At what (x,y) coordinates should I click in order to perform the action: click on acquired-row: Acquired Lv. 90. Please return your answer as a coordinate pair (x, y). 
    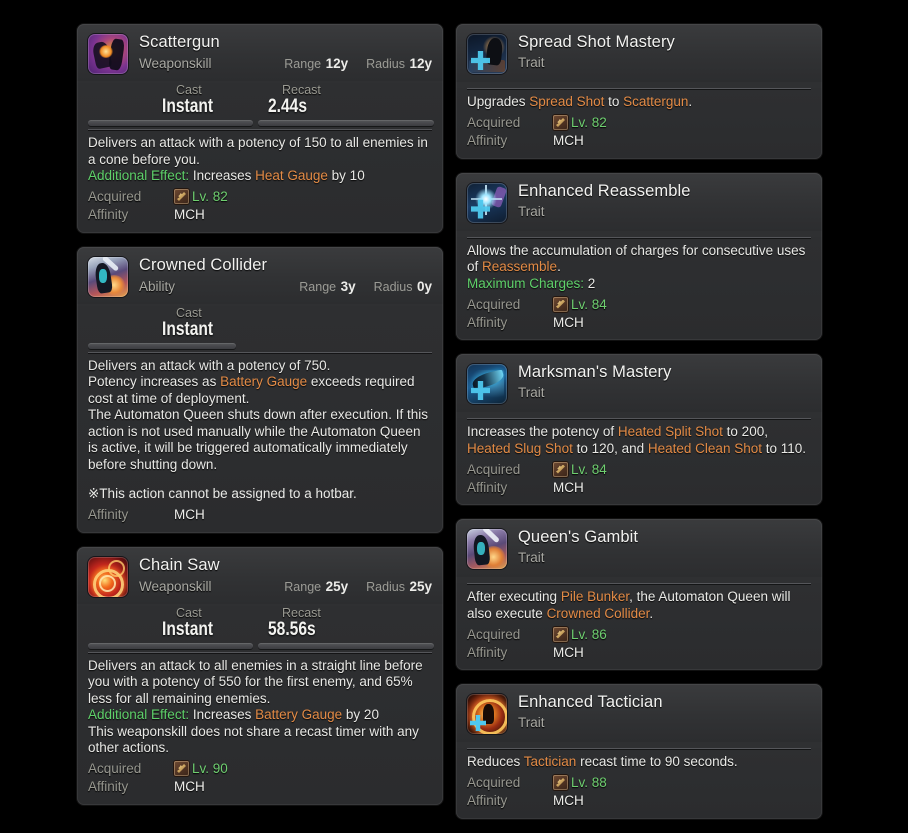
    Looking at the image, I should click on (260, 769).